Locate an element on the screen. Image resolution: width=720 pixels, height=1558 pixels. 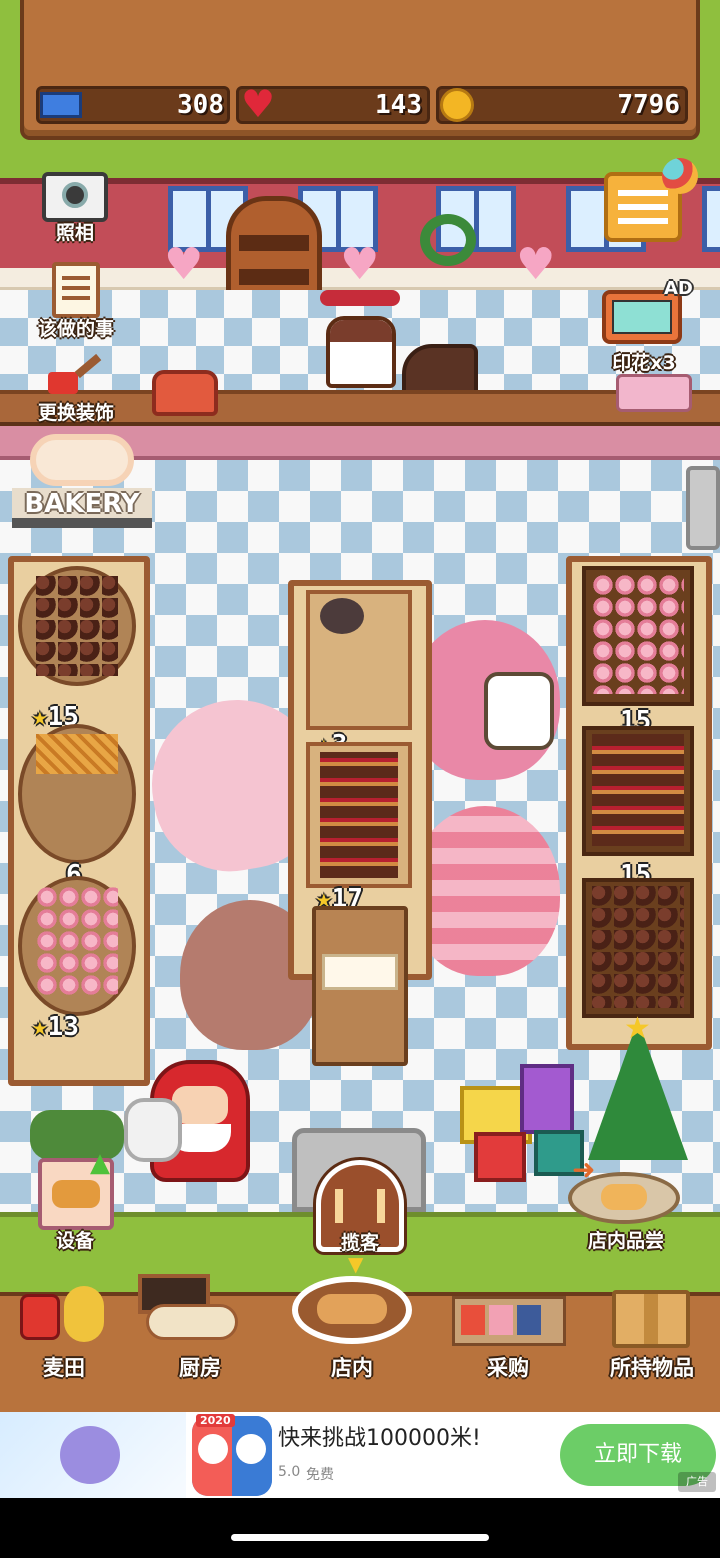
nav-shop is located at coordinates (352, 1310).